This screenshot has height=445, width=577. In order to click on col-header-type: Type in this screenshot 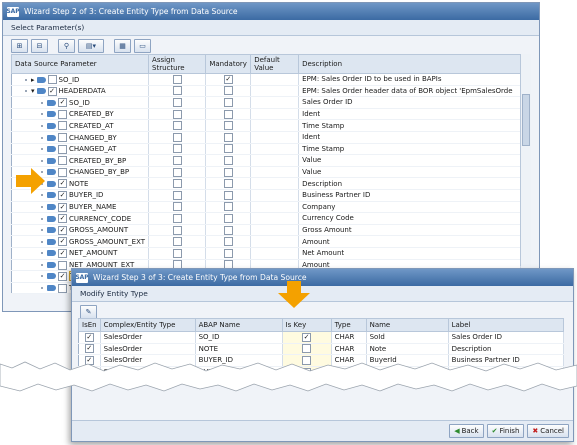, I will do `click(348, 325)`.